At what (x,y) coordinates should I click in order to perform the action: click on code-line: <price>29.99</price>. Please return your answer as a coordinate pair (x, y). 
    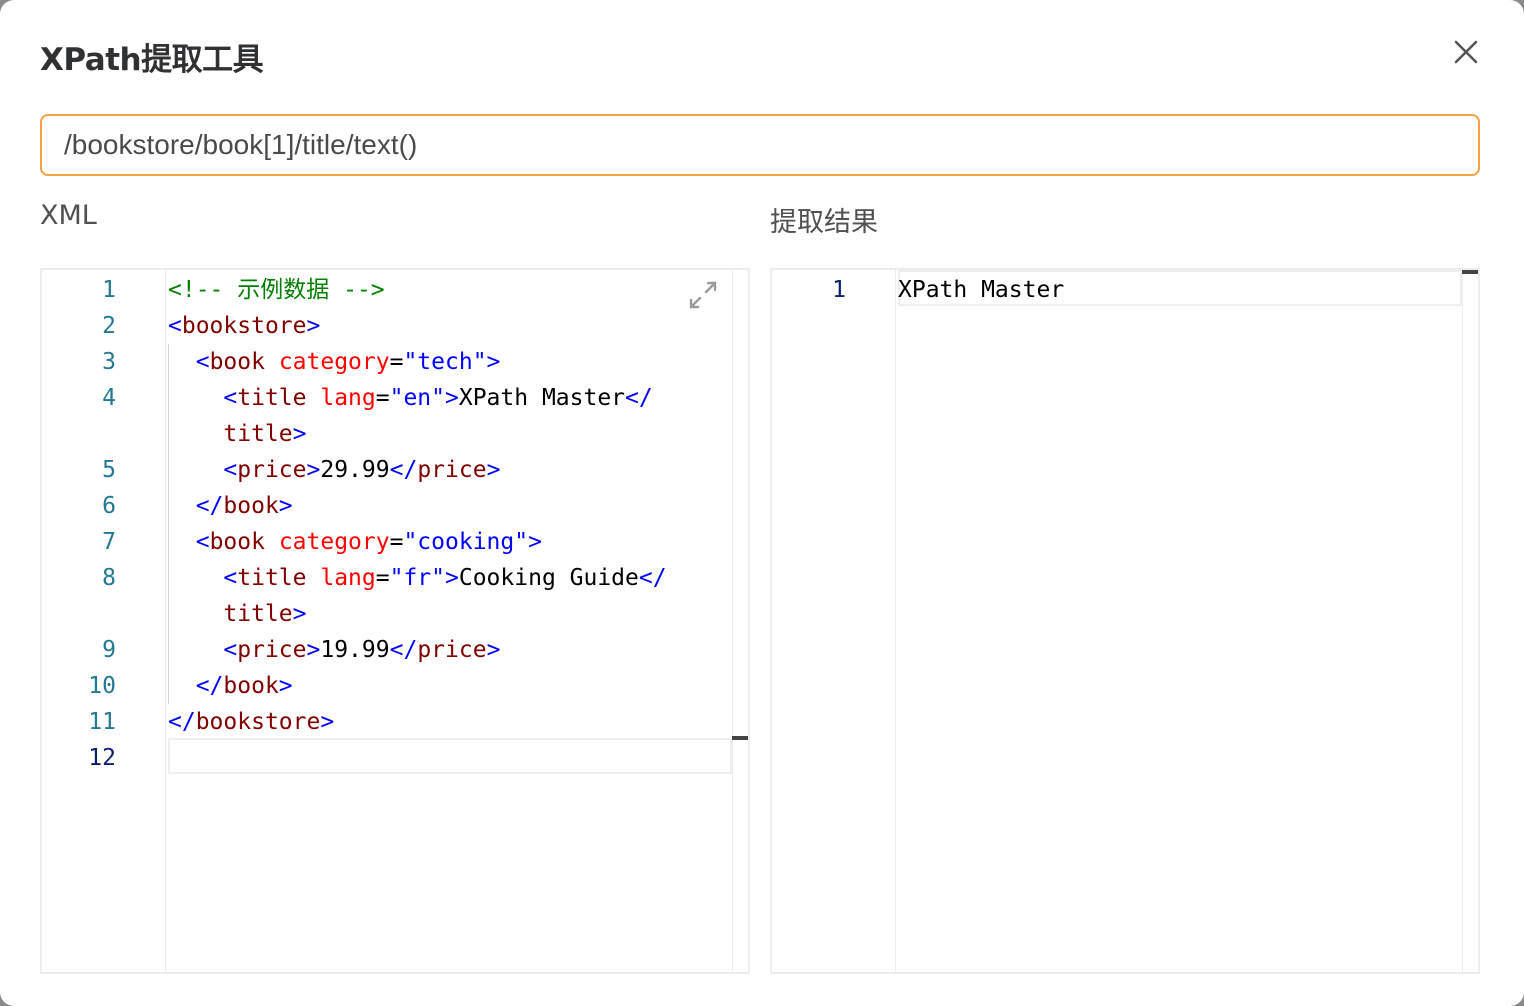
    Looking at the image, I should click on (362, 470).